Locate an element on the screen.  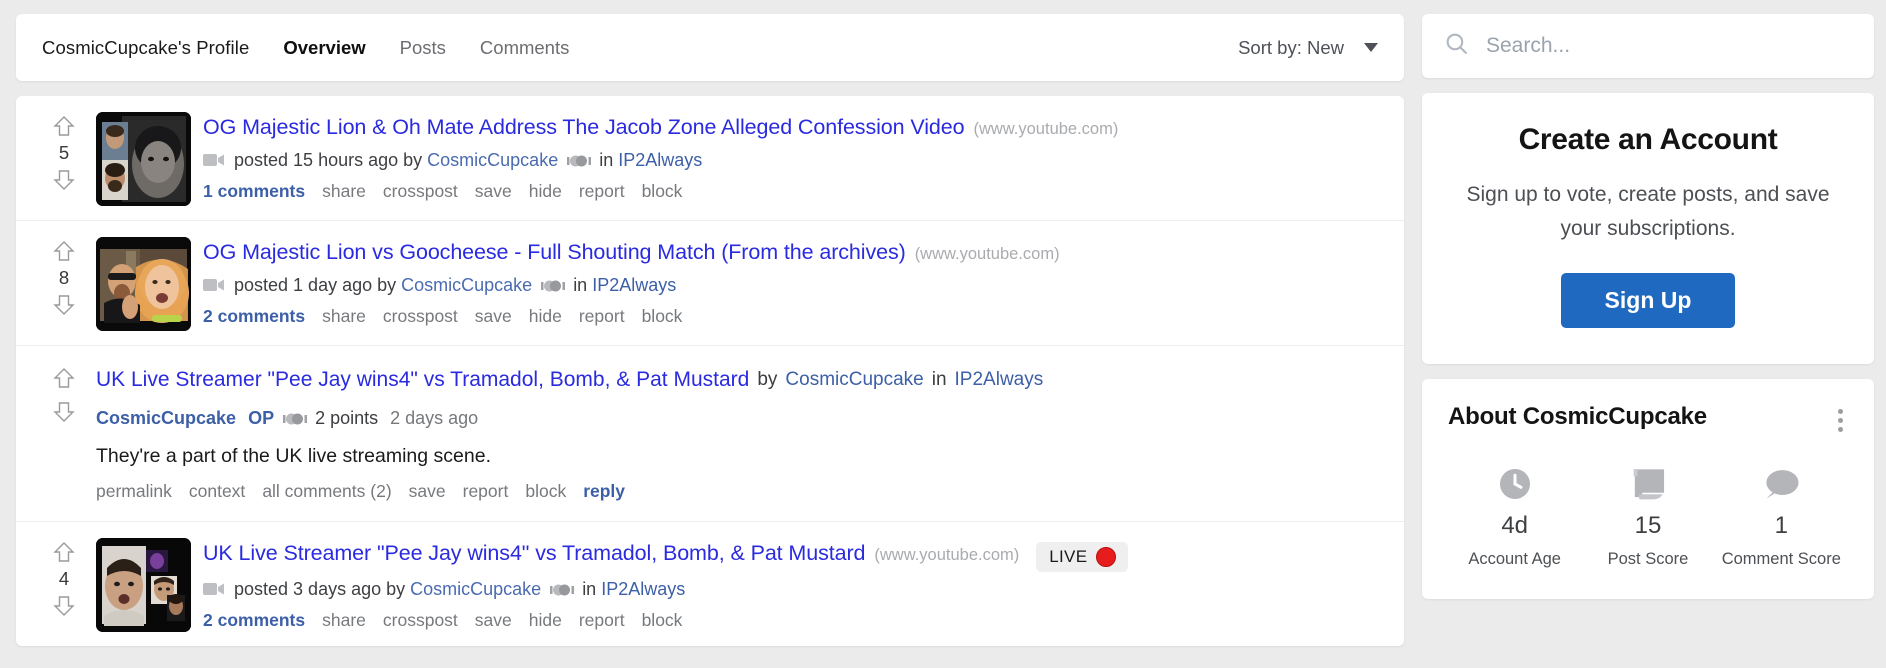
about-header: About CosmicCupcake is located at coordinates (1648, 420).